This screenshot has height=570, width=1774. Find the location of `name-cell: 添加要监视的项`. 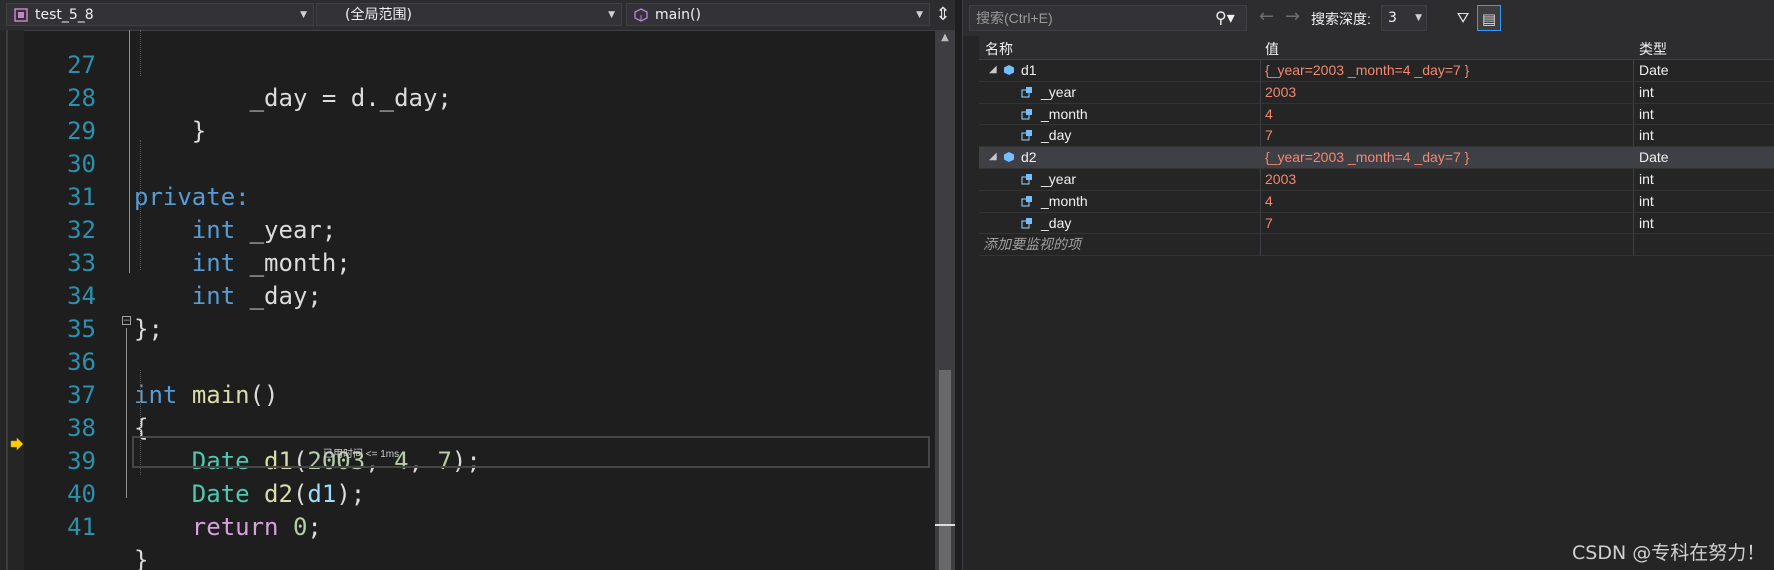

name-cell: 添加要监视的项 is located at coordinates (1120, 245).